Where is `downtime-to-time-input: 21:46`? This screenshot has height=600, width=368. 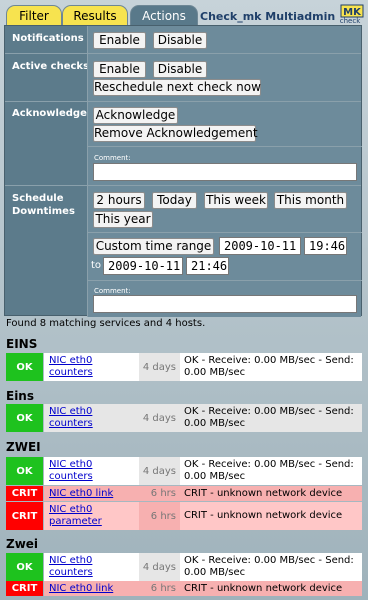
downtime-to-time-input: 21:46 is located at coordinates (207, 266).